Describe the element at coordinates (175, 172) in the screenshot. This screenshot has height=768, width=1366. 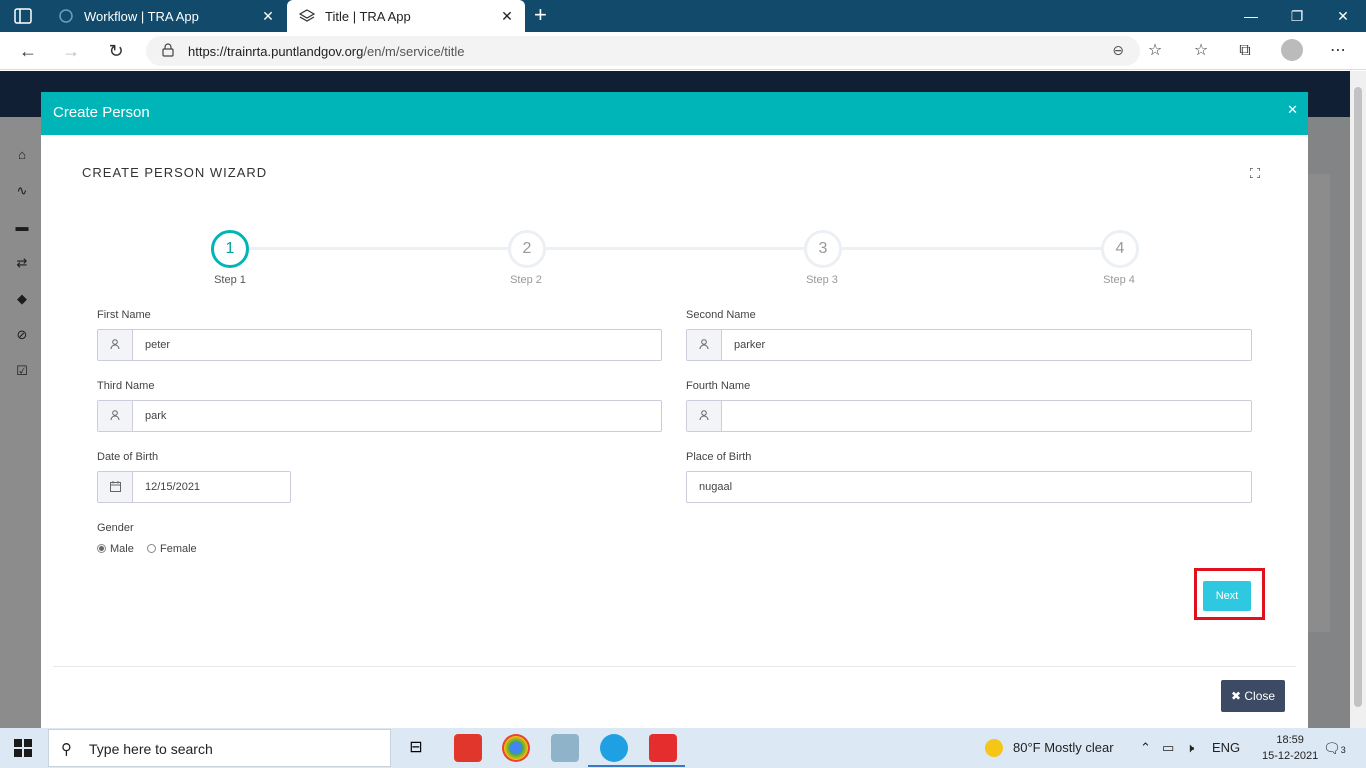
I see `wizard-title: CREATE PERSON WIZARD` at that location.